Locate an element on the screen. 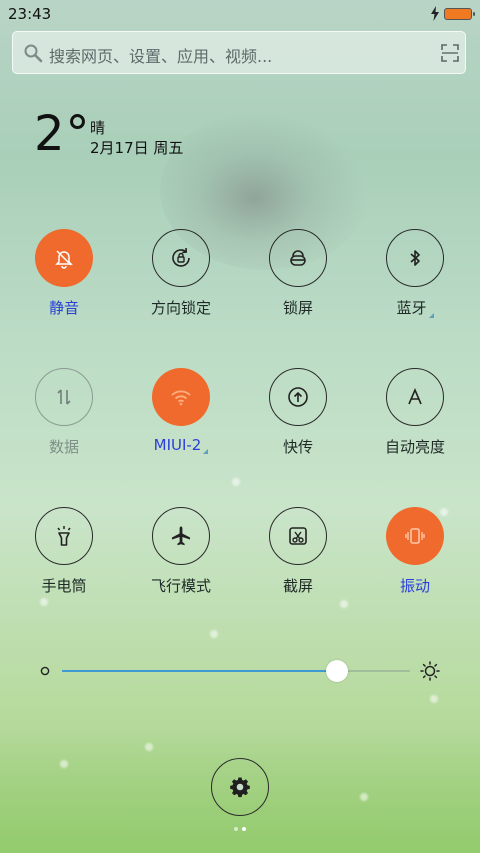  vibrate-icon is located at coordinates (415, 536).